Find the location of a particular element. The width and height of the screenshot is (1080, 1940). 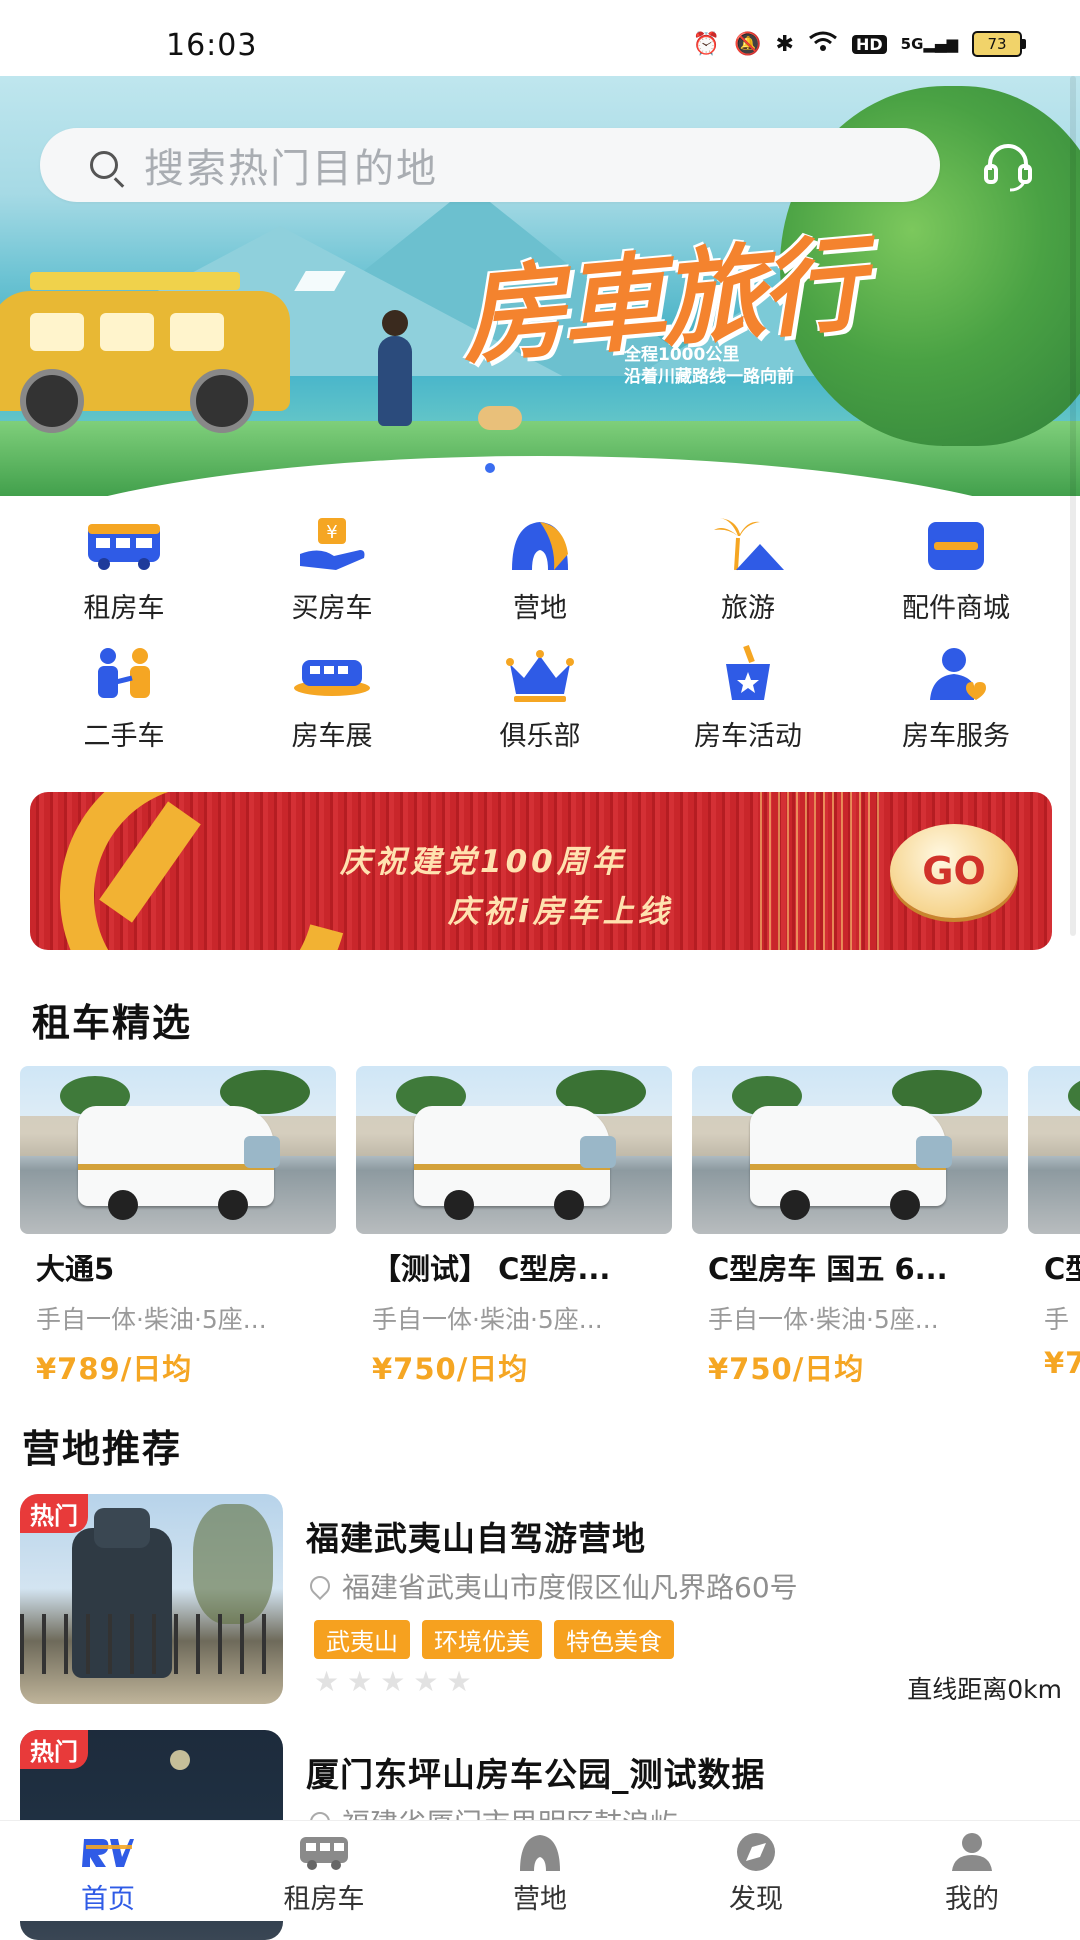

category-parts-store: 配件商城 is located at coordinates (956, 569).